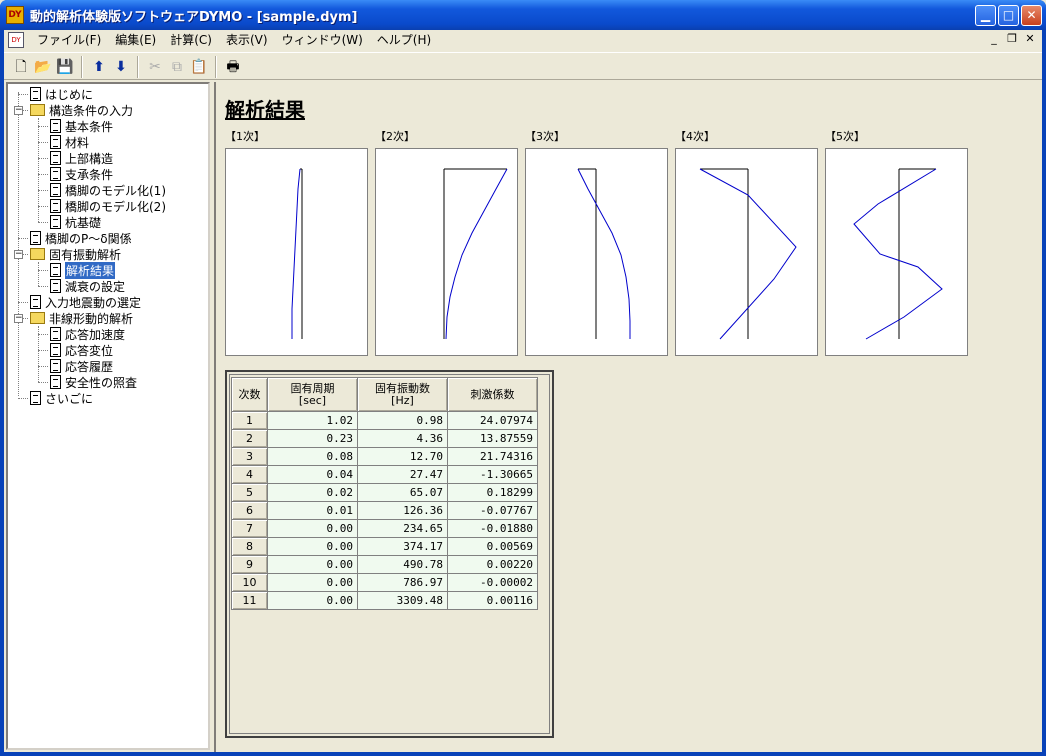  Describe the element at coordinates (402, 420) in the screenshot. I see `table-cell: 0.98` at that location.